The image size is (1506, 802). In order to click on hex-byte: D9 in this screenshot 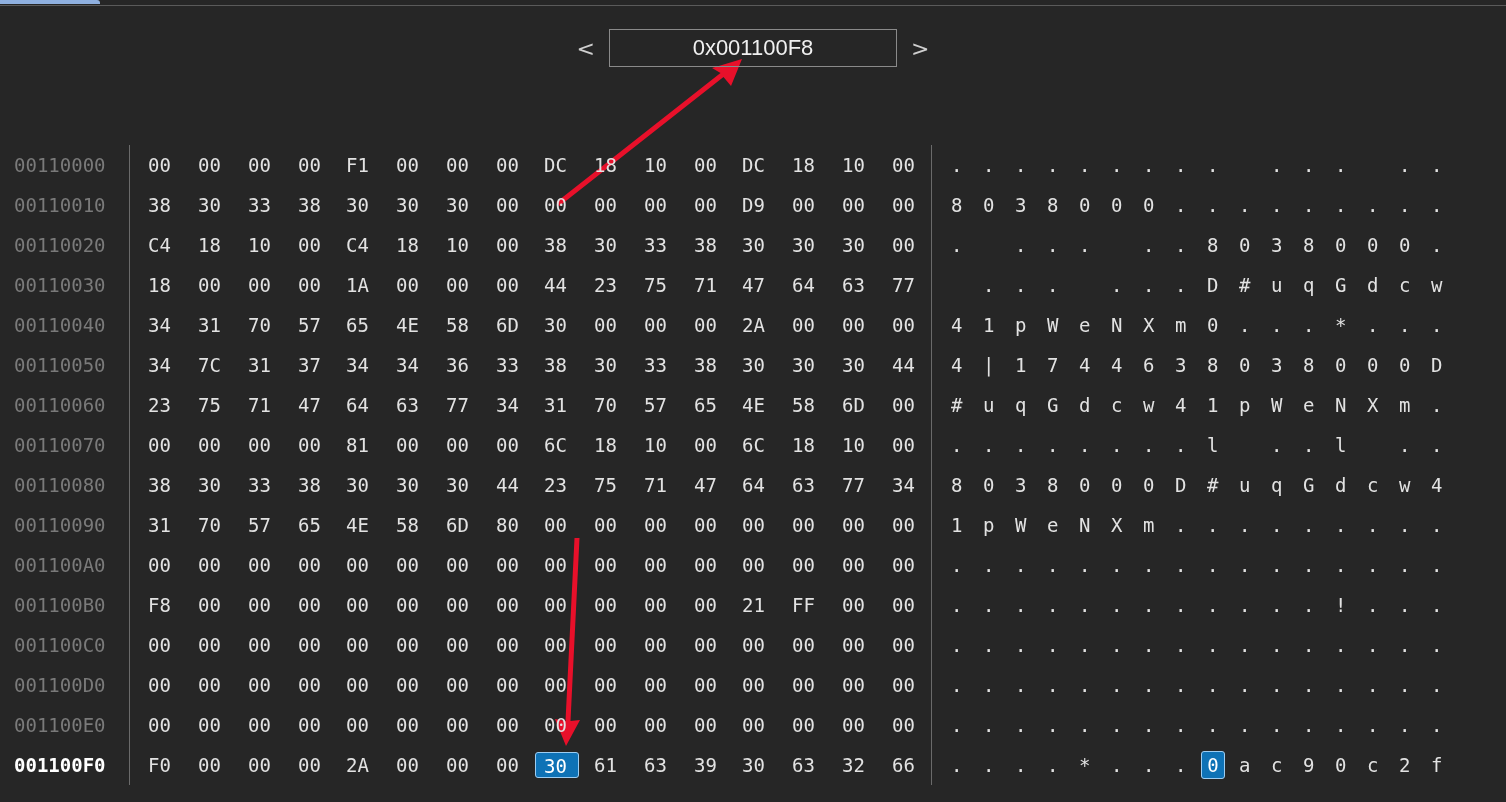, I will do `click(755, 205)`.